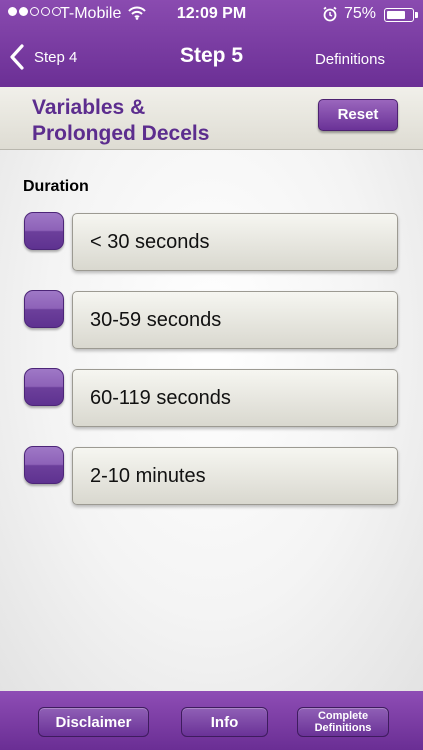 This screenshot has width=423, height=750. I want to click on definitions-link: Definitions, so click(350, 59).